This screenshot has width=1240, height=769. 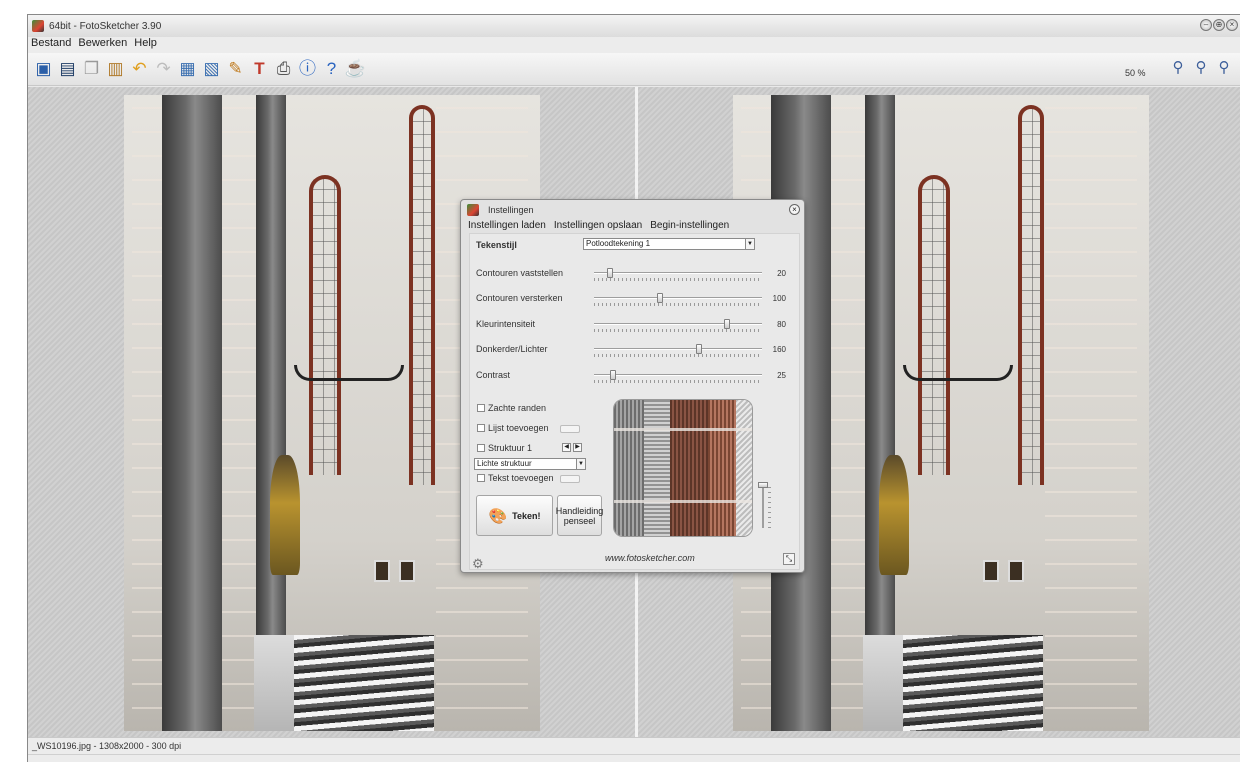 What do you see at coordinates (259, 68) in the screenshot?
I see `text-icon: T` at bounding box center [259, 68].